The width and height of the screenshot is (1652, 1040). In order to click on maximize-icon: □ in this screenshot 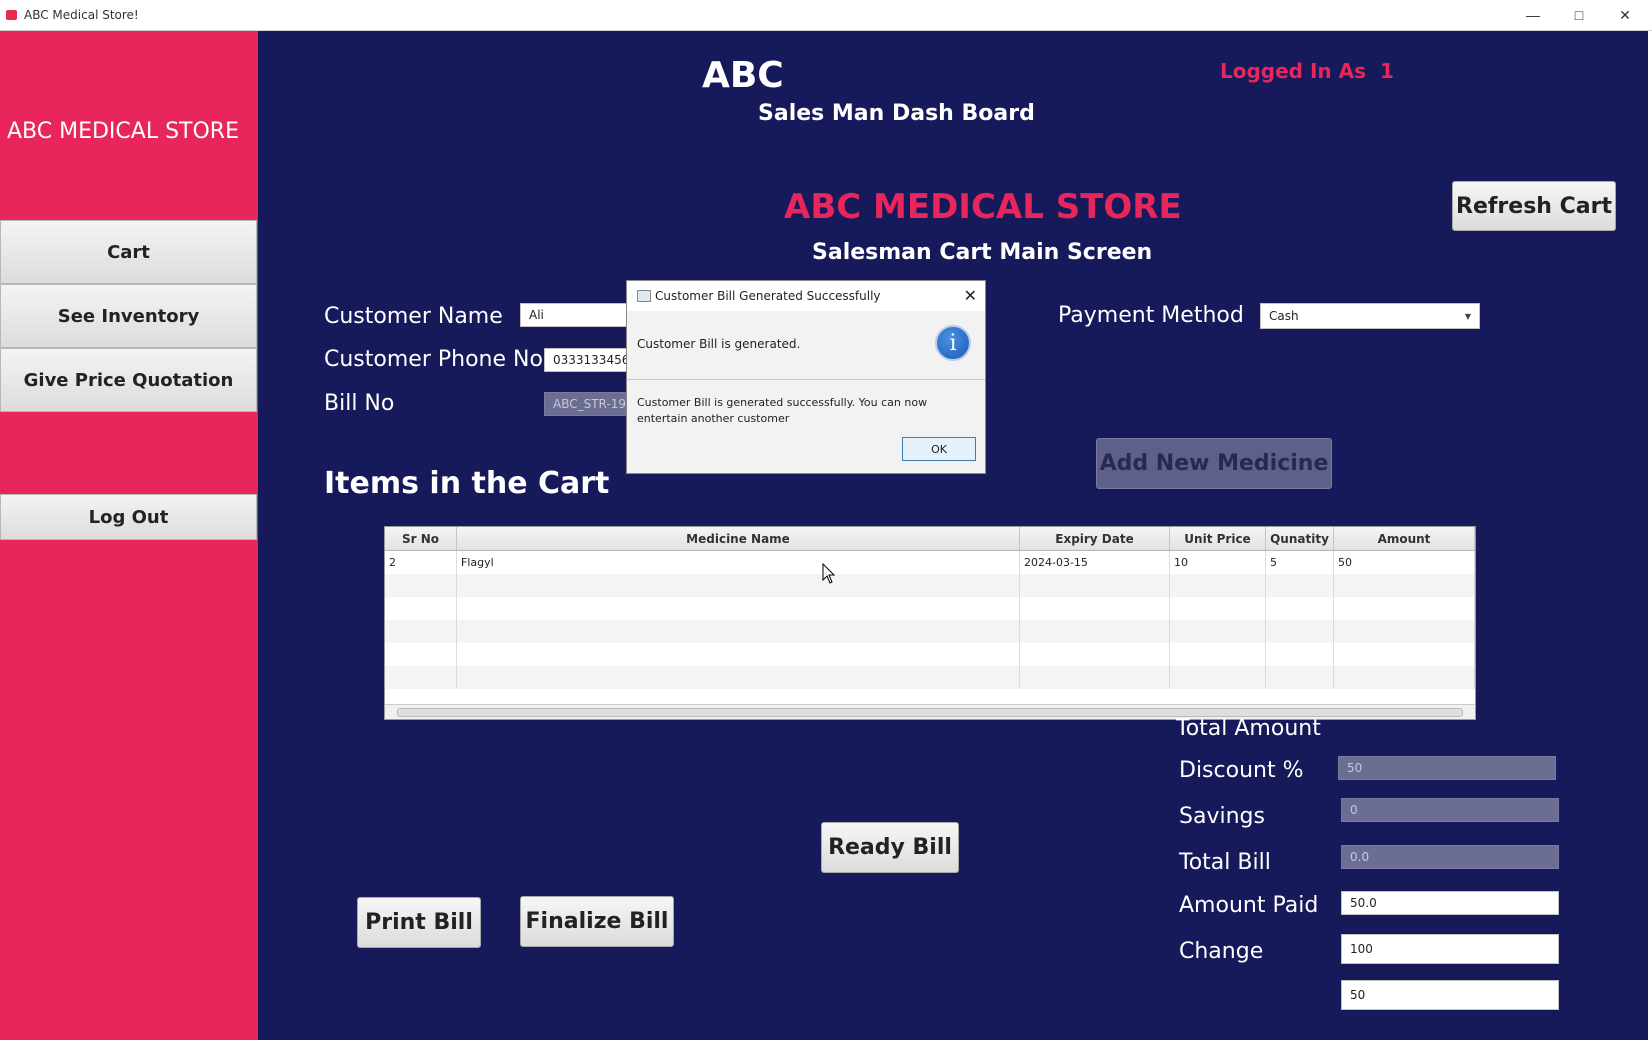, I will do `click(1579, 15)`.